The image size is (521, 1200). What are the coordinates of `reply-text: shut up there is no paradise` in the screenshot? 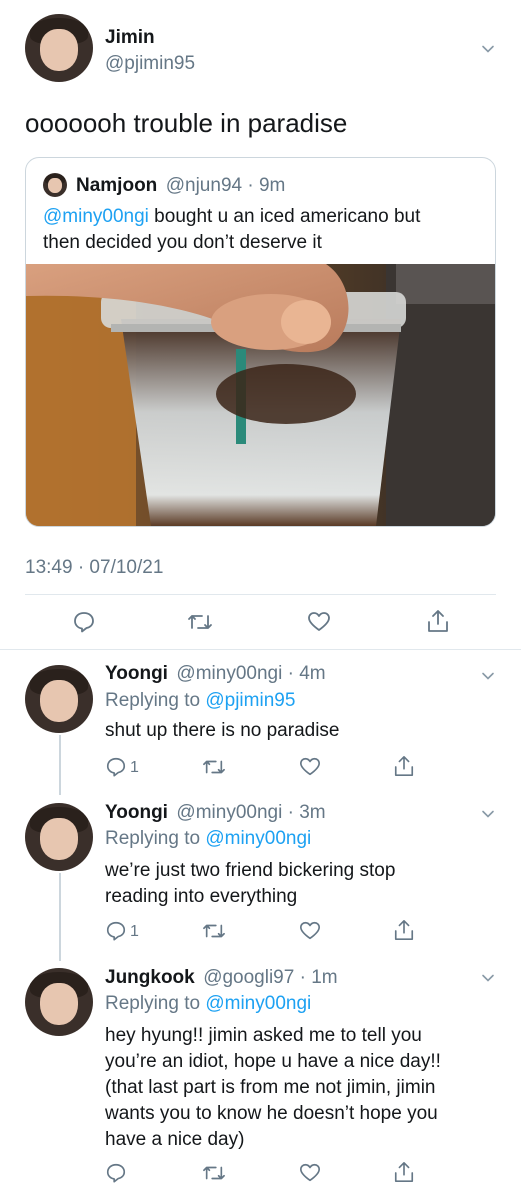 It's located at (222, 730).